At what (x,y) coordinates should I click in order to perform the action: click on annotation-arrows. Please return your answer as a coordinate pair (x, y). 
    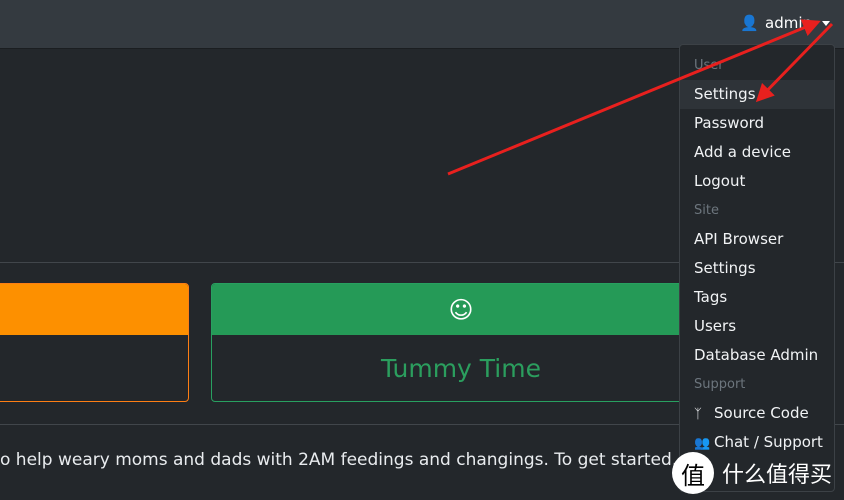
    Looking at the image, I should click on (640, 97).